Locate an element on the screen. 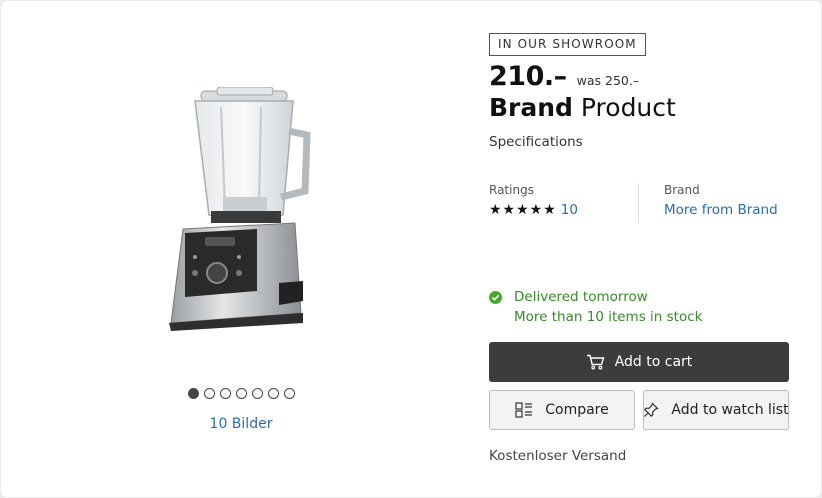 Image resolution: width=822 pixels, height=498 pixels. add-to-cart-label: Add to cart is located at coordinates (653, 362).